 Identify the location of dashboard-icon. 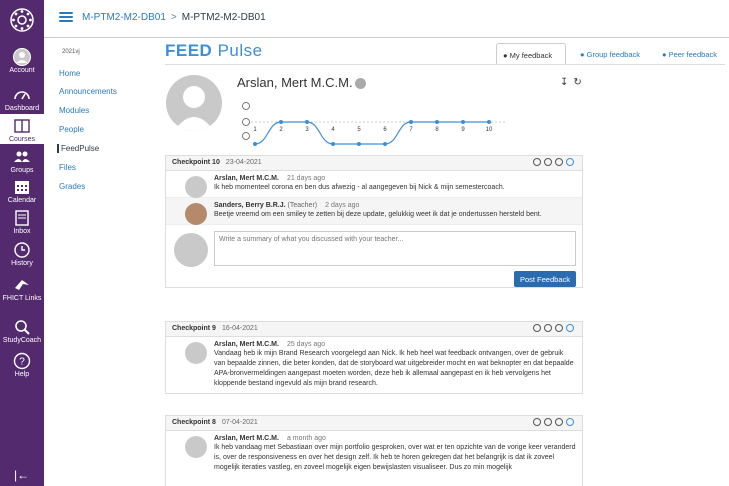
(22, 95).